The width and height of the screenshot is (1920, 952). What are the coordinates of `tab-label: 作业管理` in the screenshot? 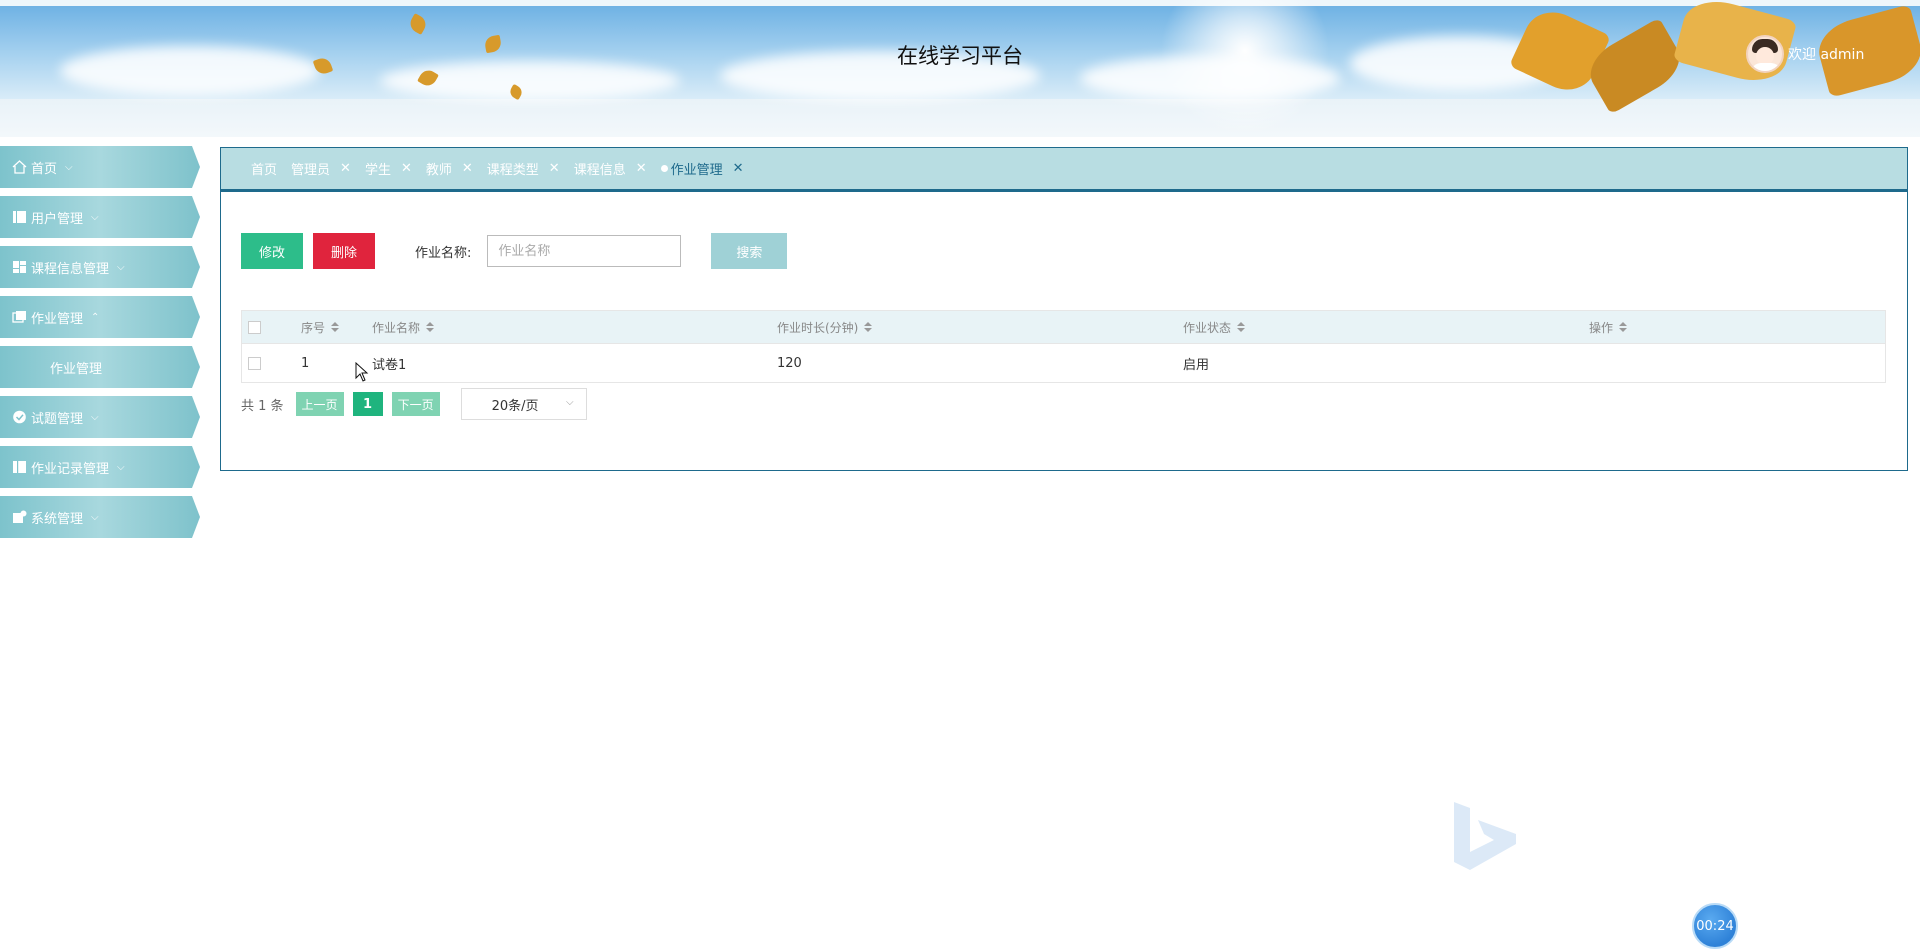 It's located at (696, 170).